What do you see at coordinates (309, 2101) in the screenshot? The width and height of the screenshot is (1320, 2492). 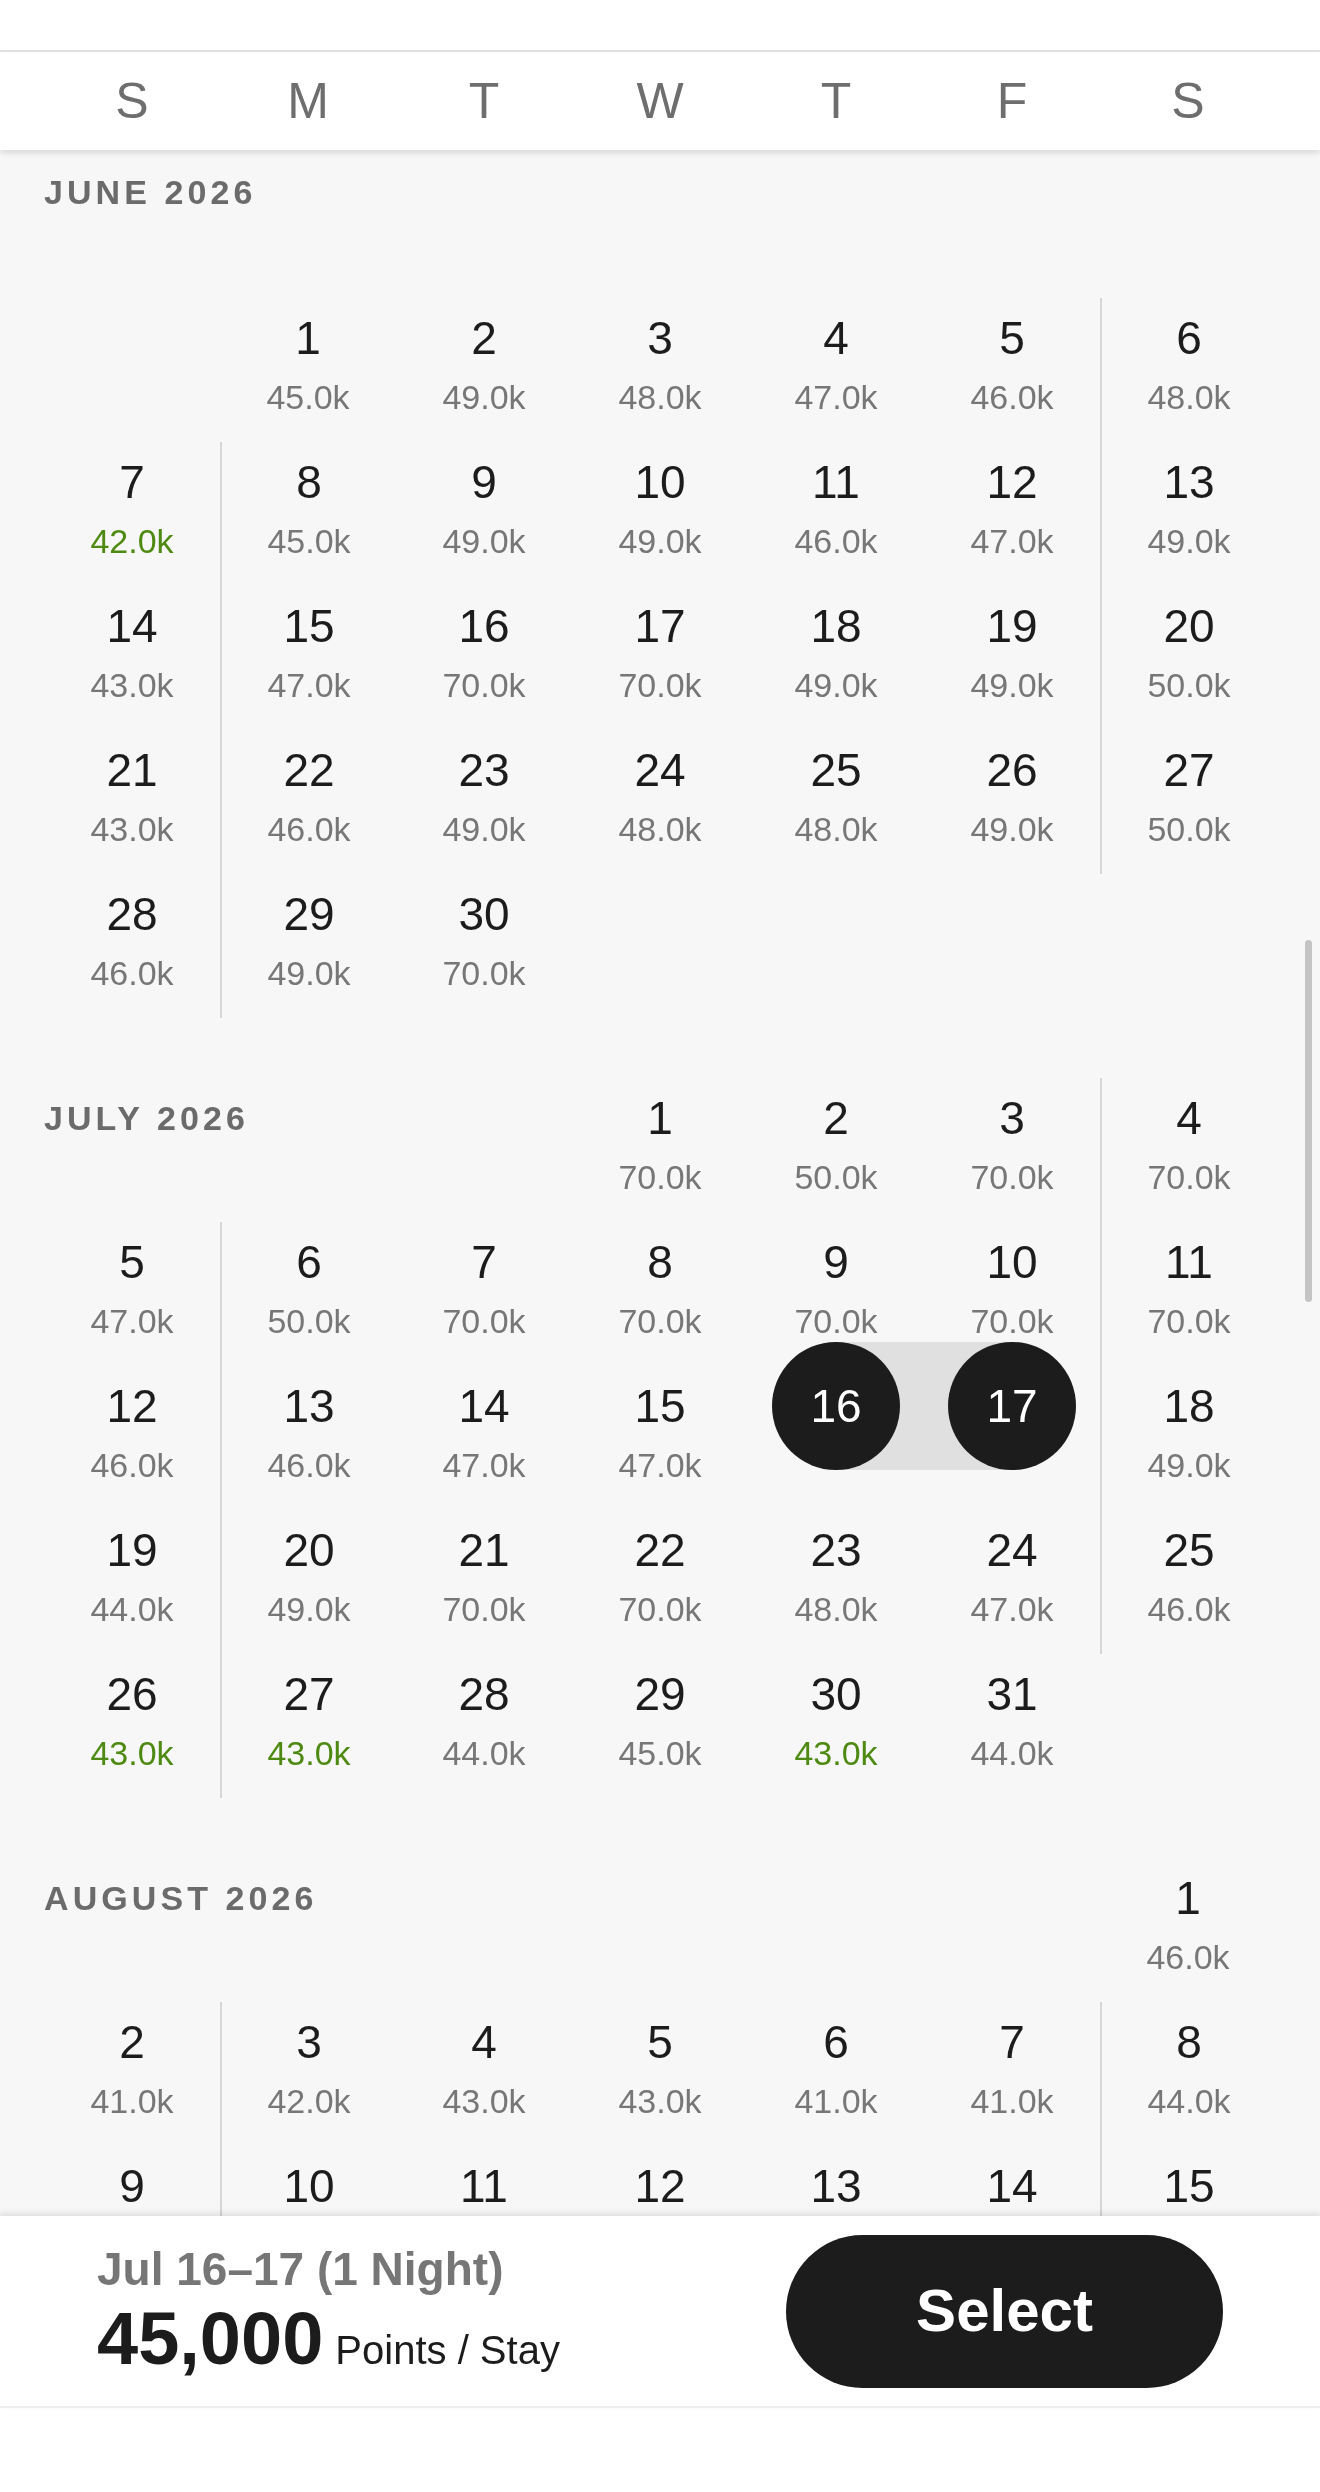 I see `price-label: 42.0k` at bounding box center [309, 2101].